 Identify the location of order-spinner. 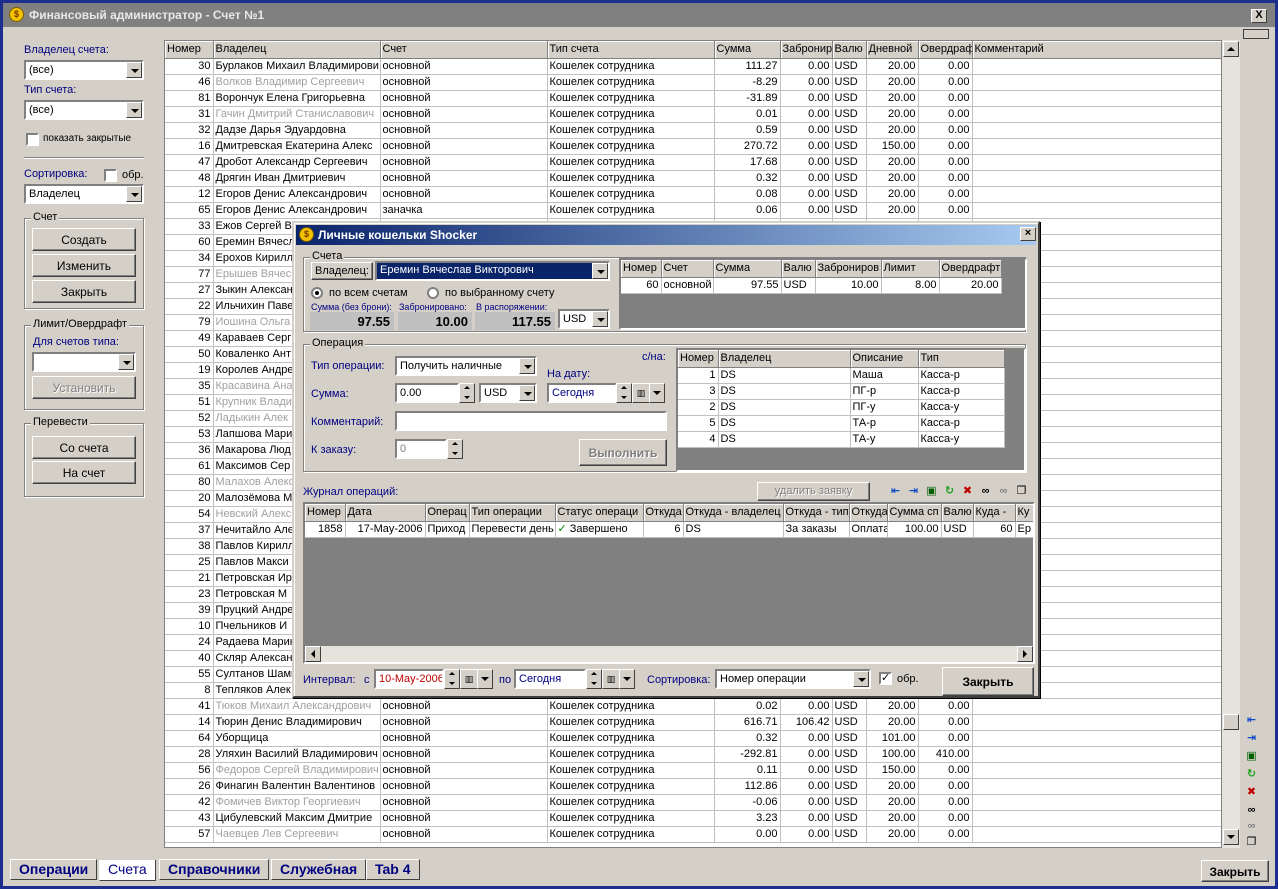
(455, 449).